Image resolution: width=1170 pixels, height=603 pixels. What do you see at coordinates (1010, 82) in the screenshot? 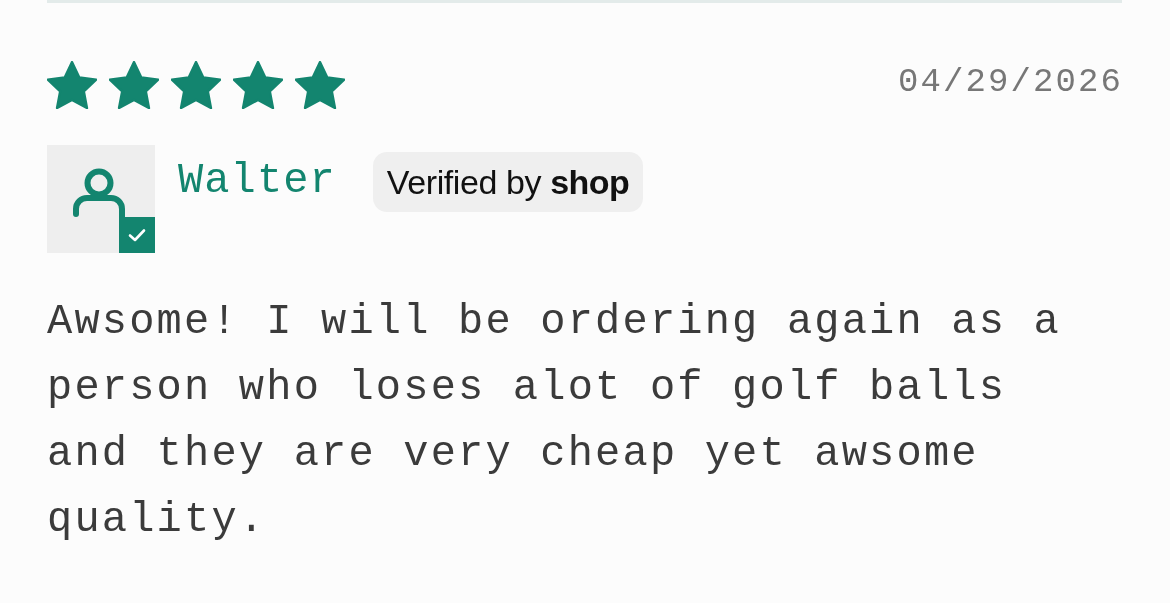
I see `review-date: 04/29/2026` at bounding box center [1010, 82].